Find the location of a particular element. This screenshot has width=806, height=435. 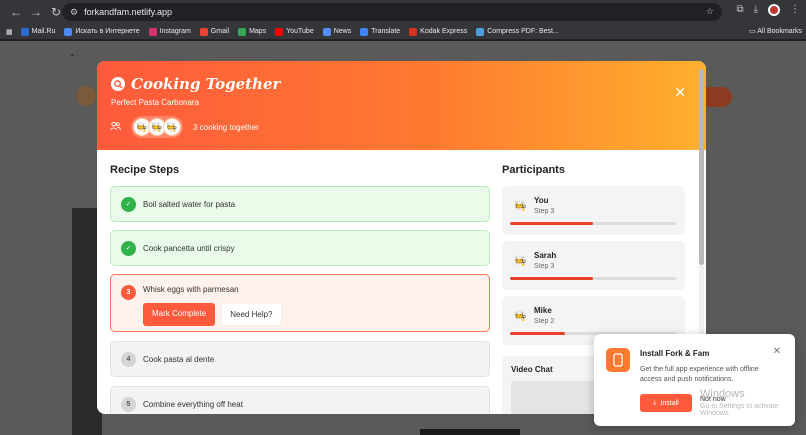

recipe-step: ✓ Cook pancetta until crispy is located at coordinates (300, 248).